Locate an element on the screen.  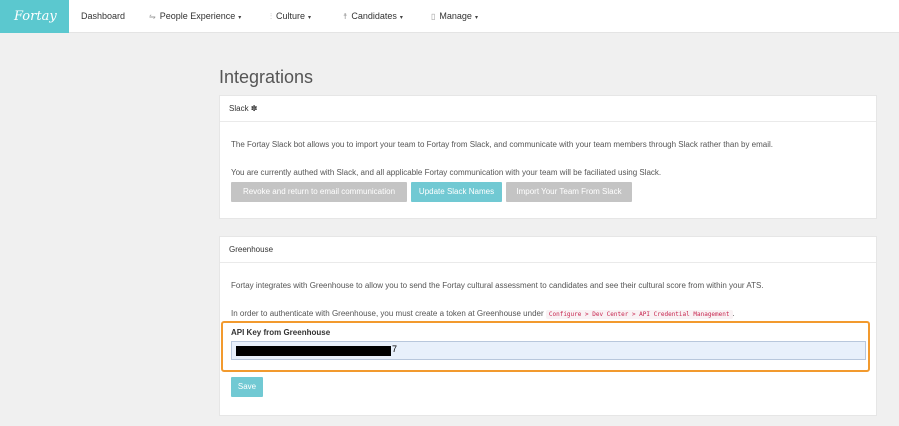
nav-manage-label: Manage is located at coordinates (455, 16).